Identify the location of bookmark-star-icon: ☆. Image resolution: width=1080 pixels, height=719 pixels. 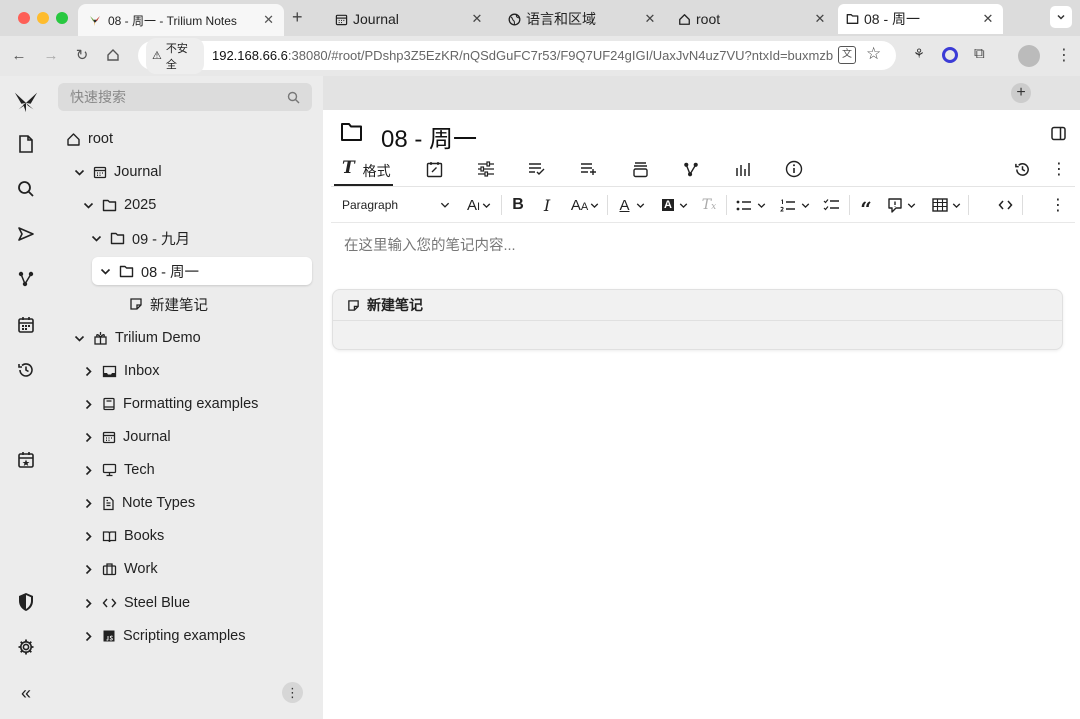
(873, 54).